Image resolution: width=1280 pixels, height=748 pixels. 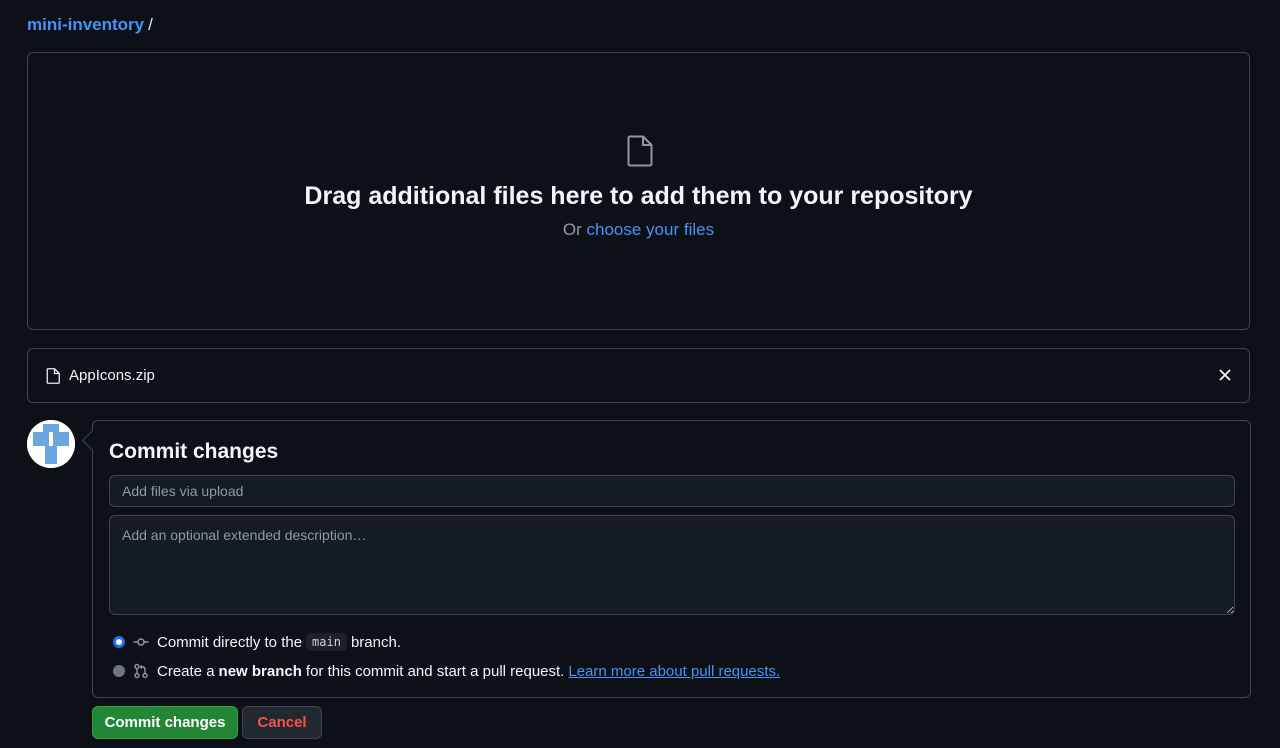 I want to click on commit-direct-prefix: Commit directly to the, so click(x=230, y=642).